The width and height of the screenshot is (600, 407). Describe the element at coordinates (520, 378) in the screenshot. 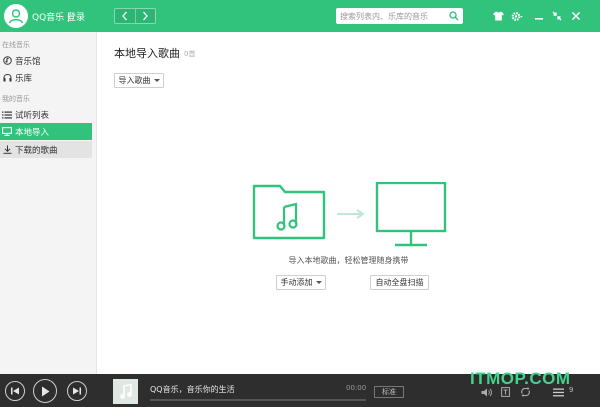

I see `watermark: ITMOP.COM` at that location.